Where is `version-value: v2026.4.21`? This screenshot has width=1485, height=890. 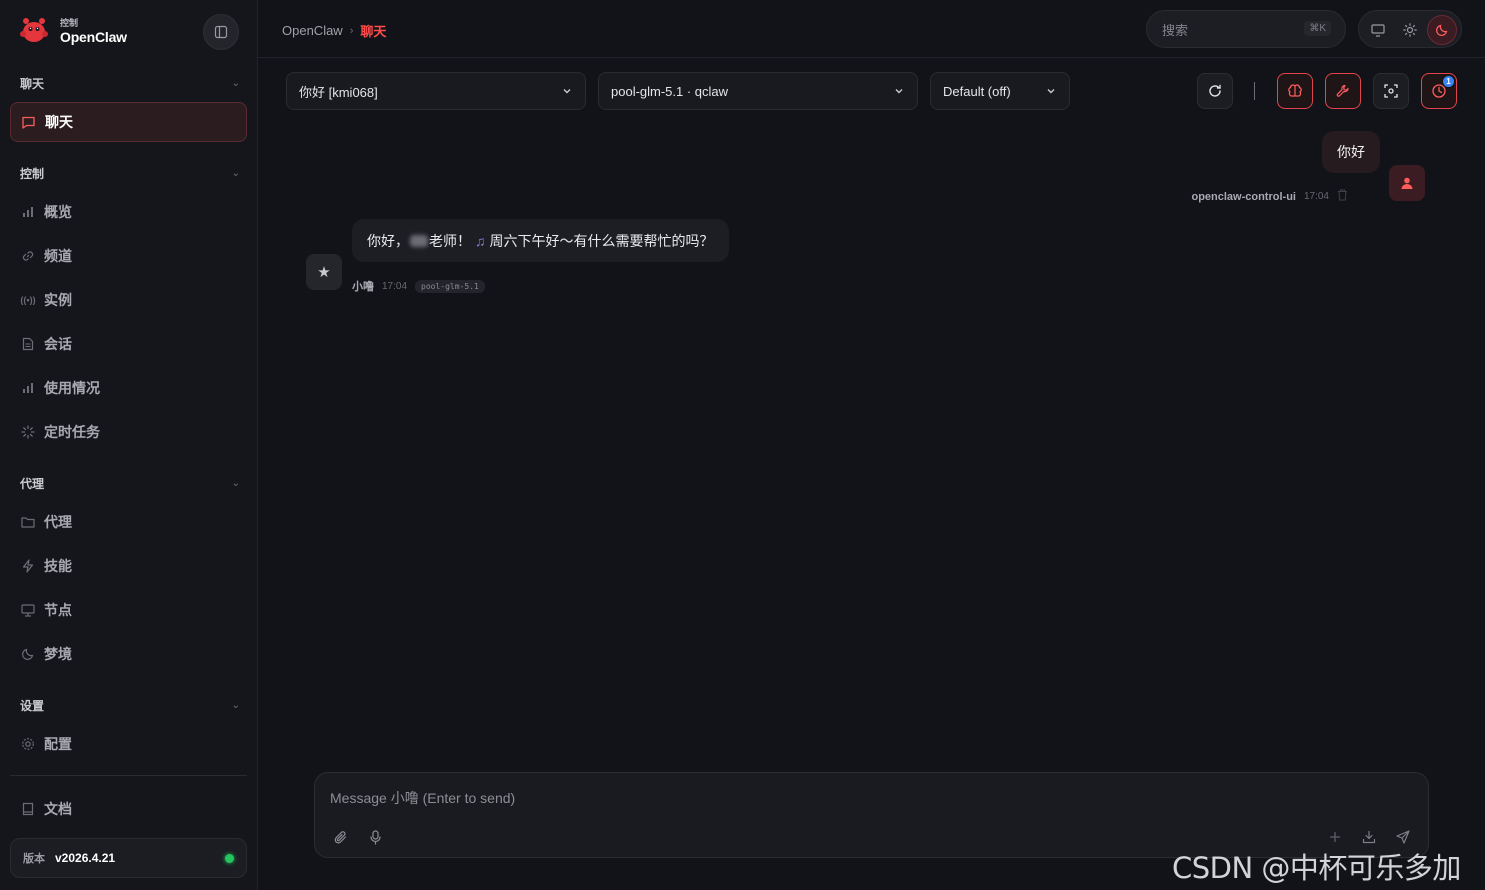 version-value: v2026.4.21 is located at coordinates (85, 858).